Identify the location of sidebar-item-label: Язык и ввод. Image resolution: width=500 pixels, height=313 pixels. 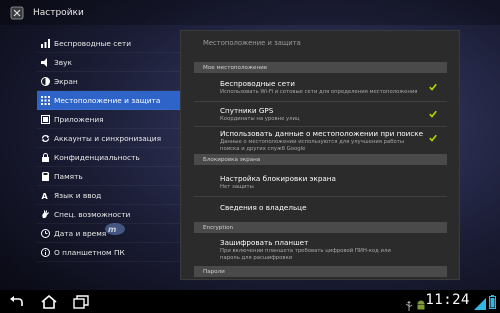
(78, 195).